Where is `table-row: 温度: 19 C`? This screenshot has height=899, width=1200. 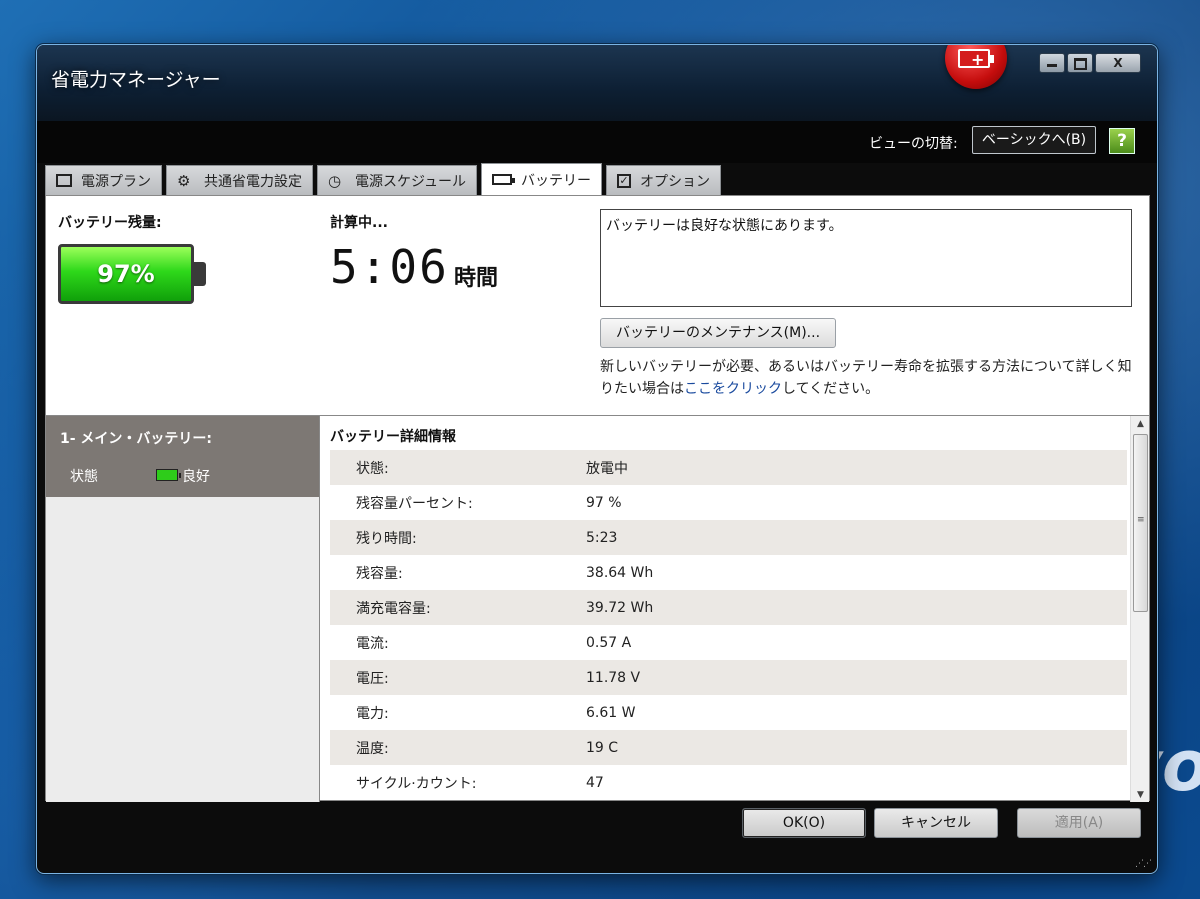
table-row: 温度: 19 C is located at coordinates (728, 747).